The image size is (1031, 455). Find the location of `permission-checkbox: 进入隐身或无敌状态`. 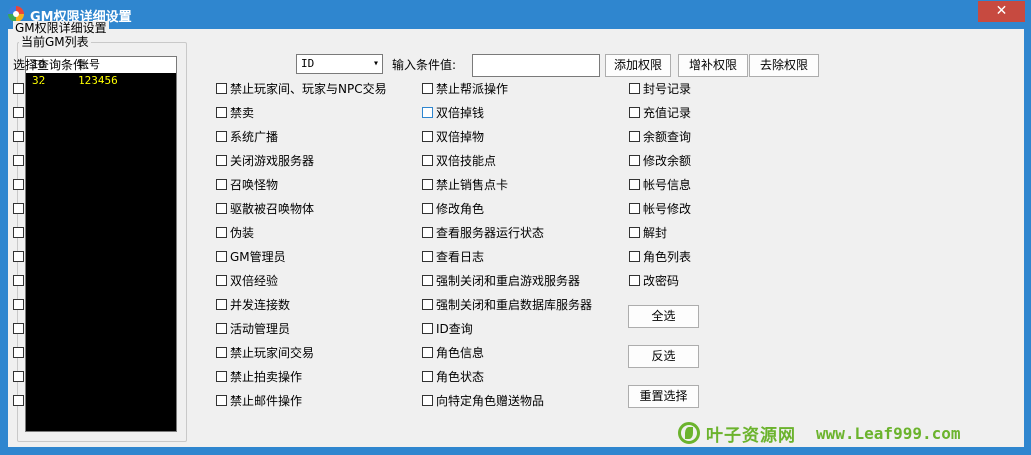

permission-checkbox: 进入隐身或无敌状态 is located at coordinates (74, 112).